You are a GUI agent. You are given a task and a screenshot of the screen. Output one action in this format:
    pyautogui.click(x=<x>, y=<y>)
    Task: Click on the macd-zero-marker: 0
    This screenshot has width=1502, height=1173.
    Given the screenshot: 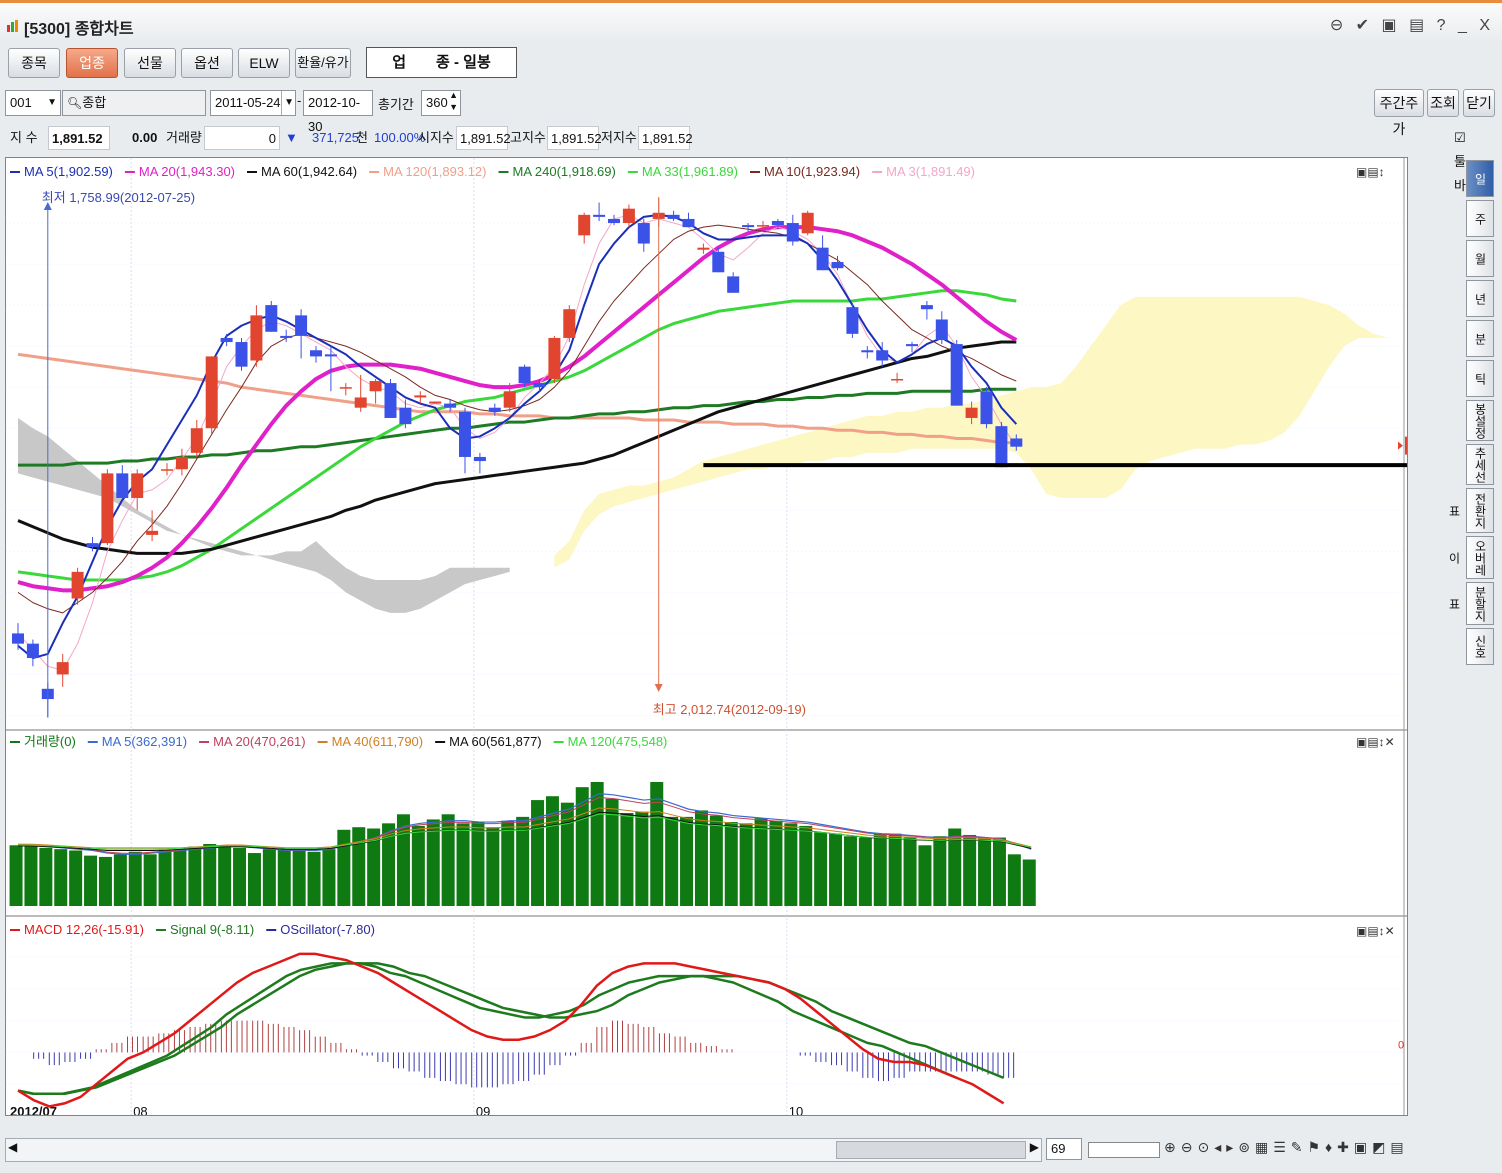 What is the action you would take?
    pyautogui.click(x=1401, y=1045)
    